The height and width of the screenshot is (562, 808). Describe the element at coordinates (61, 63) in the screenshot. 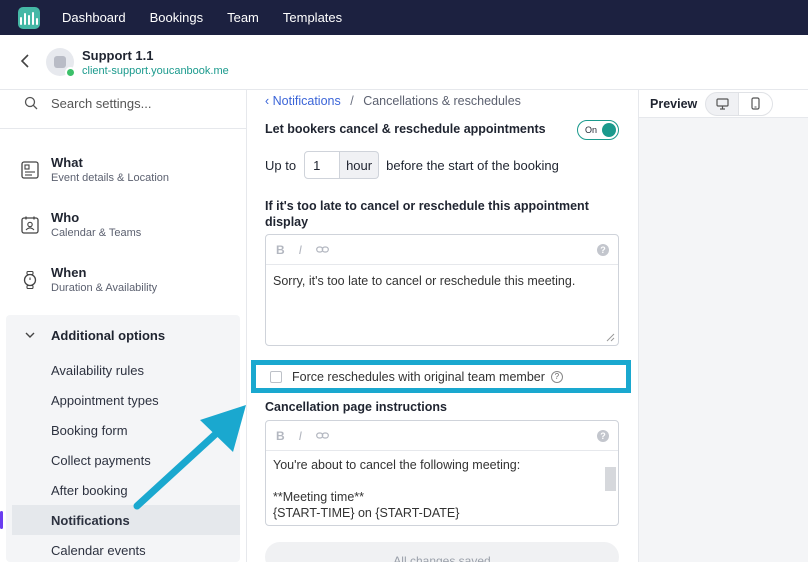

I see `avatar` at that location.